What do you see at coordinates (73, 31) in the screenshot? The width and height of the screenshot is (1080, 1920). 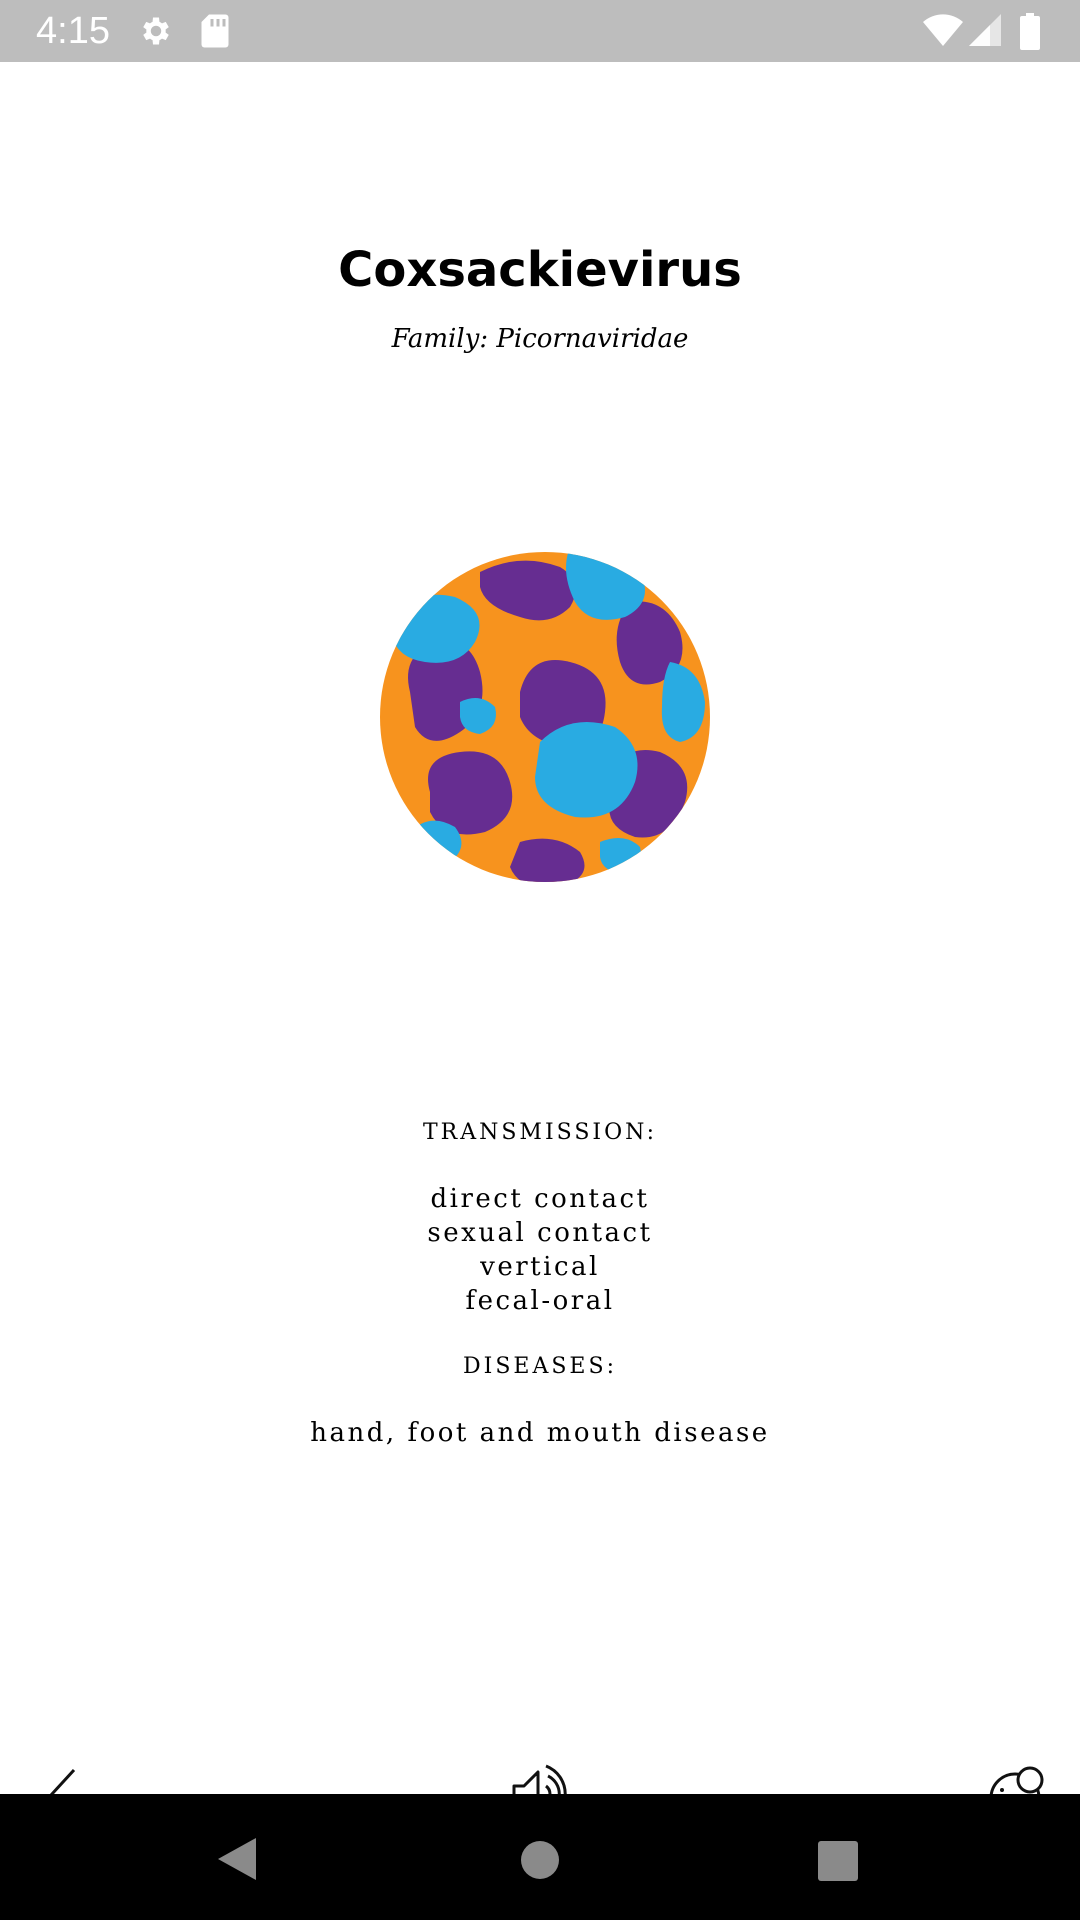 I see `status-time: 4:15` at bounding box center [73, 31].